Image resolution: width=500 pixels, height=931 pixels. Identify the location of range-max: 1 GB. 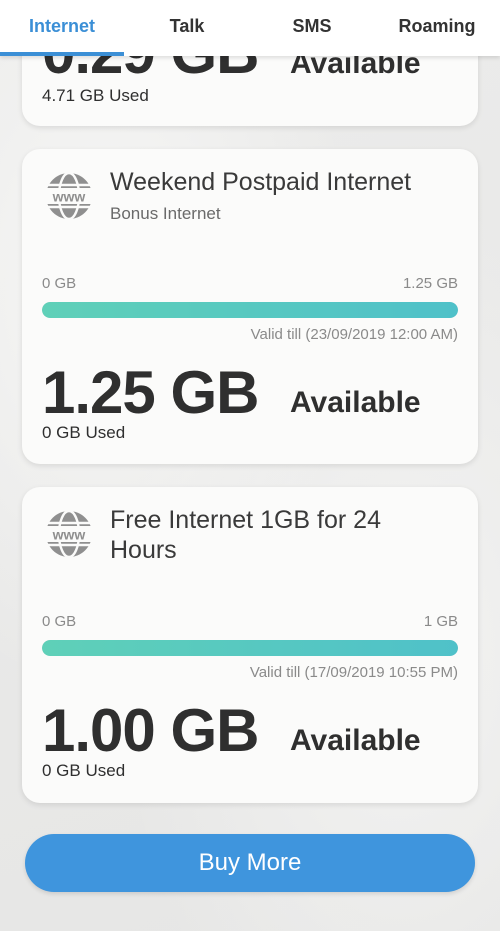
(440, 621).